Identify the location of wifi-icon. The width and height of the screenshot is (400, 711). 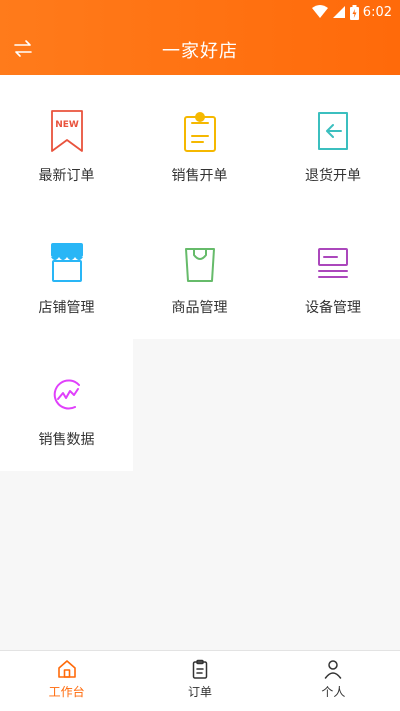
(319, 11).